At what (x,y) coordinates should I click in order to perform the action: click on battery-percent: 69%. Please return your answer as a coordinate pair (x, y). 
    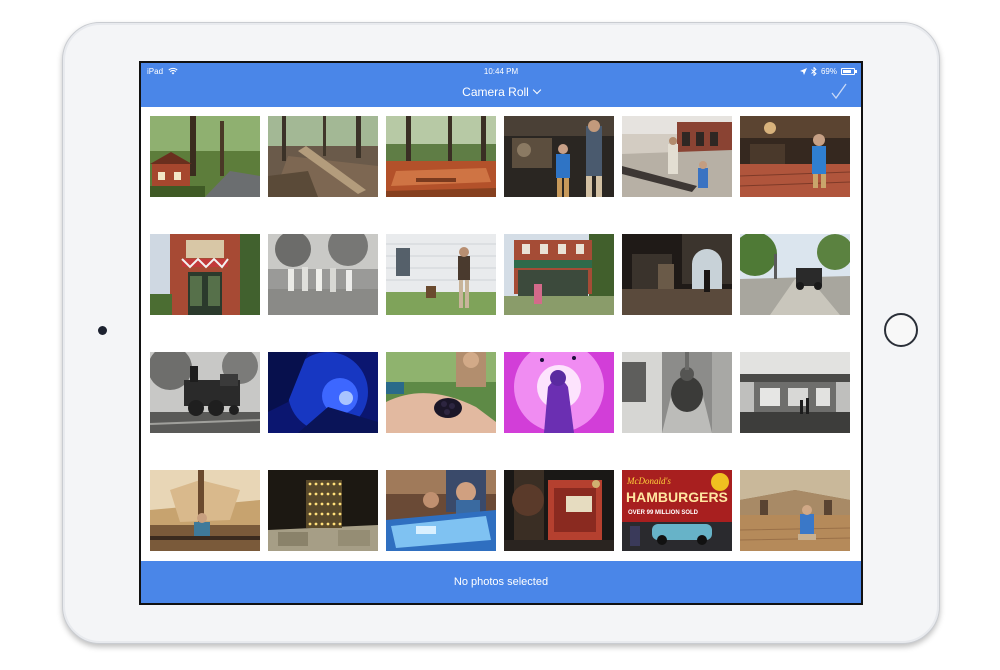
    Looking at the image, I should click on (828, 71).